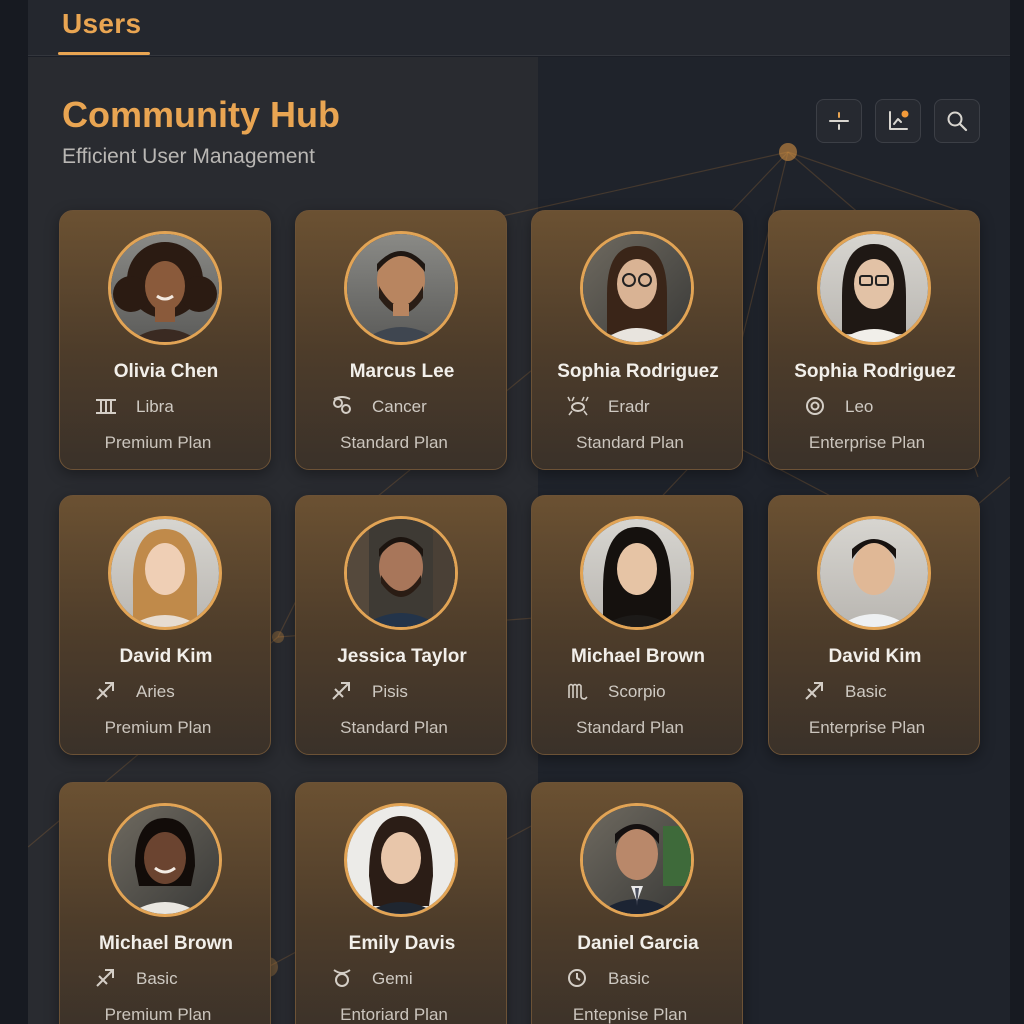 The height and width of the screenshot is (1024, 1024). I want to click on user-card: Michael Brown Basic Premium Plan, so click(165, 903).